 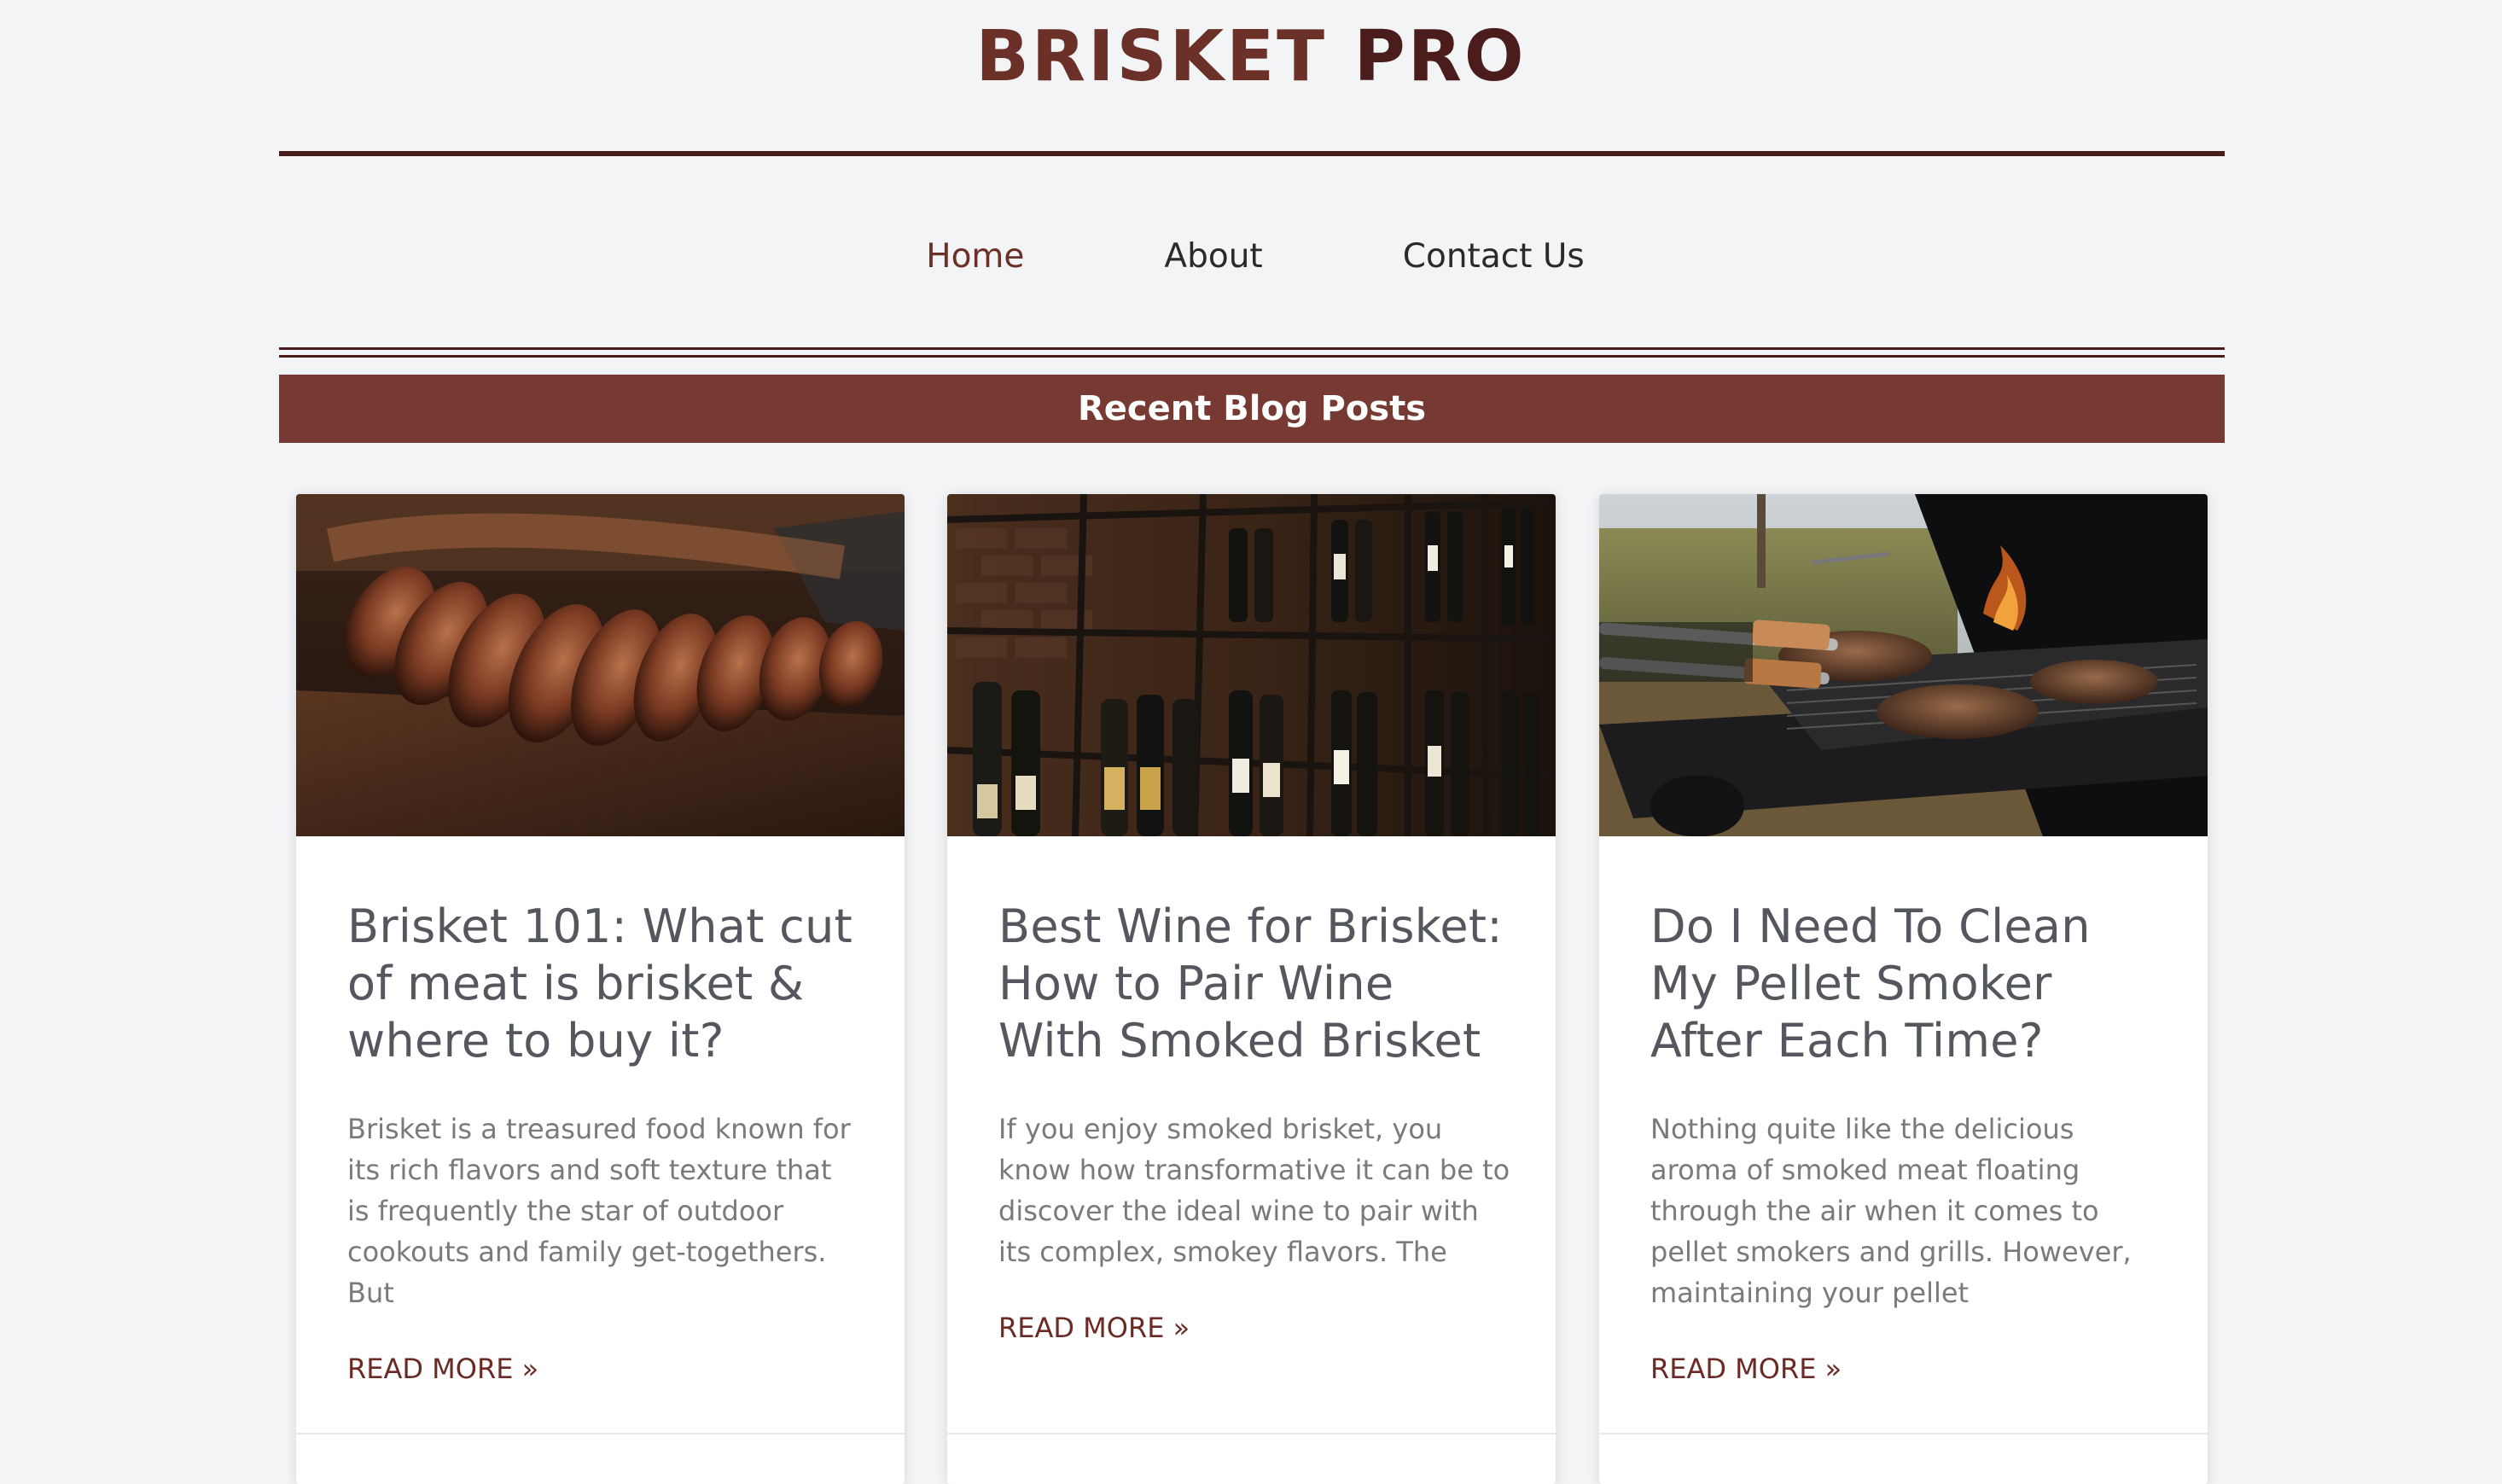 What do you see at coordinates (1252, 409) in the screenshot?
I see `section-title-banner: Recent Blog Posts` at bounding box center [1252, 409].